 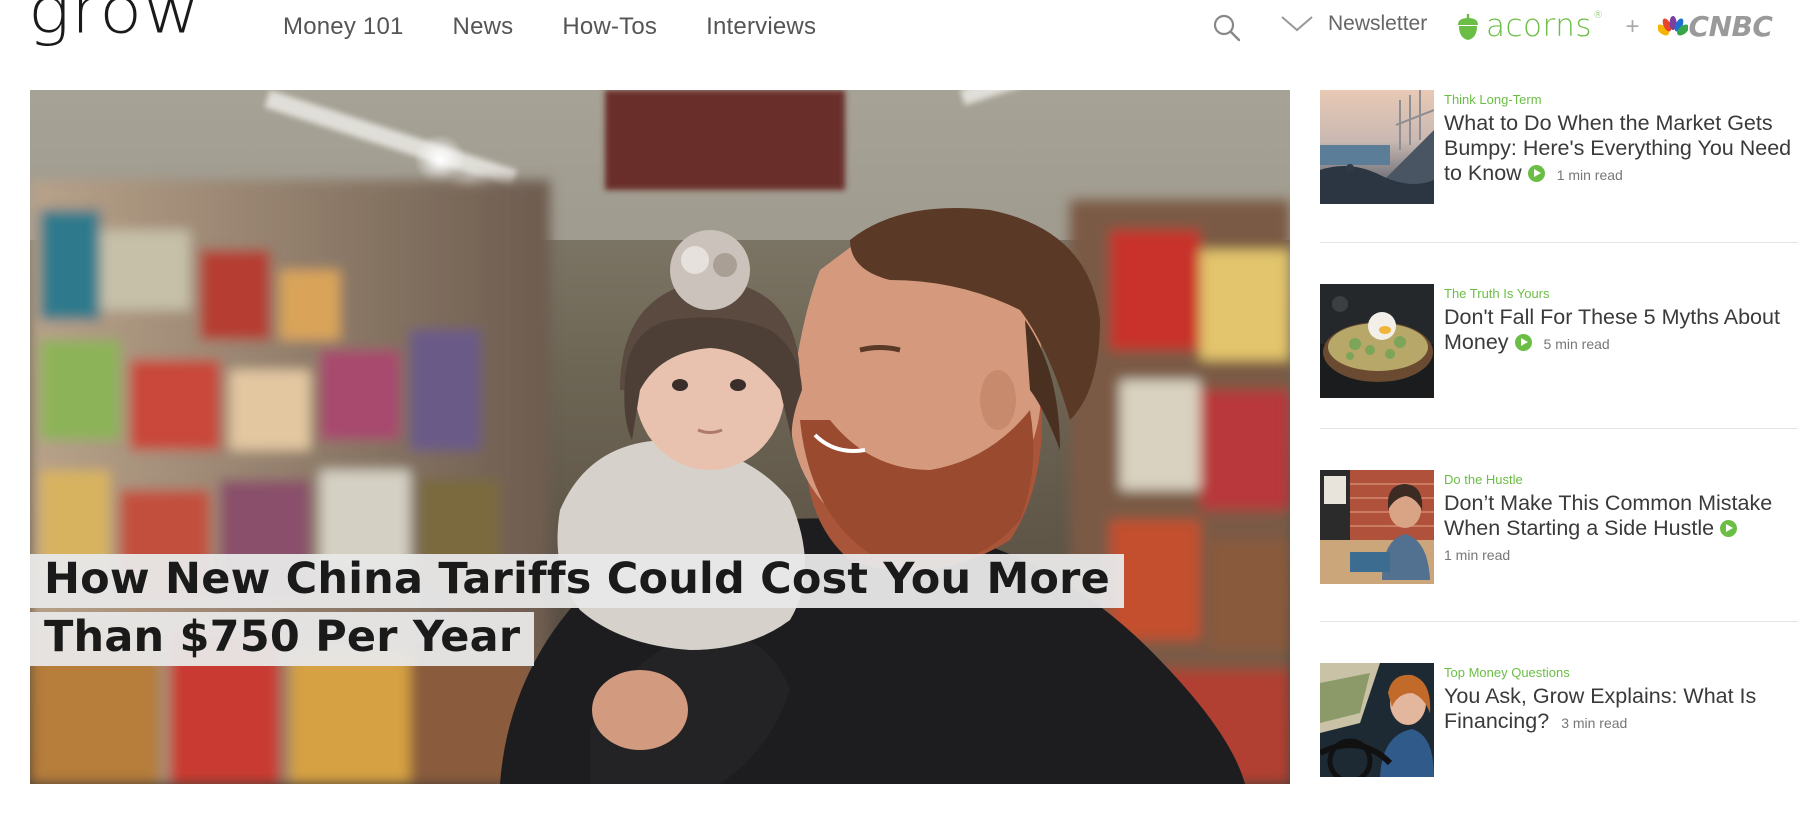 What do you see at coordinates (1594, 723) in the screenshot?
I see `read-time: 3 min read` at bounding box center [1594, 723].